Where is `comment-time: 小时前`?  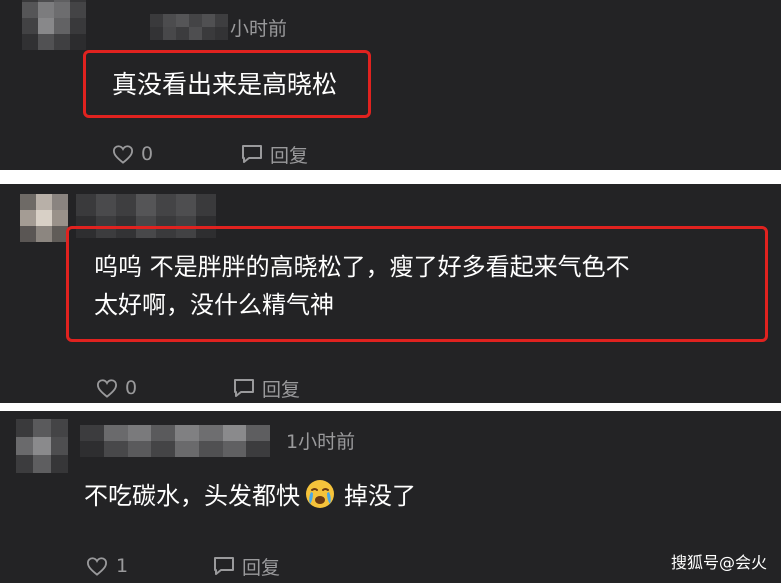 comment-time: 小时前 is located at coordinates (259, 29).